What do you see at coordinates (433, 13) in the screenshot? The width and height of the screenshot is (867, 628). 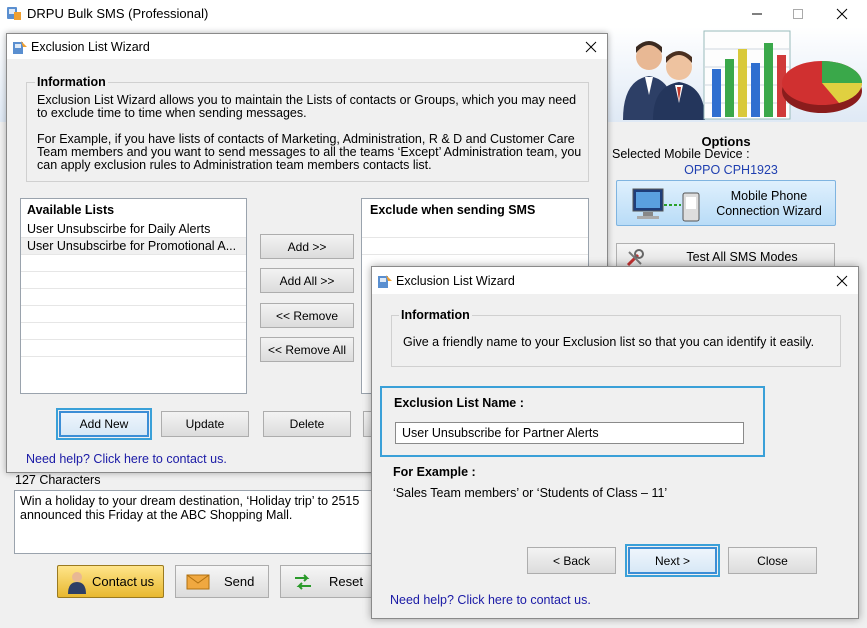 I see `main-title-bar: DRPU Bulk SMS (Professional)` at bounding box center [433, 13].